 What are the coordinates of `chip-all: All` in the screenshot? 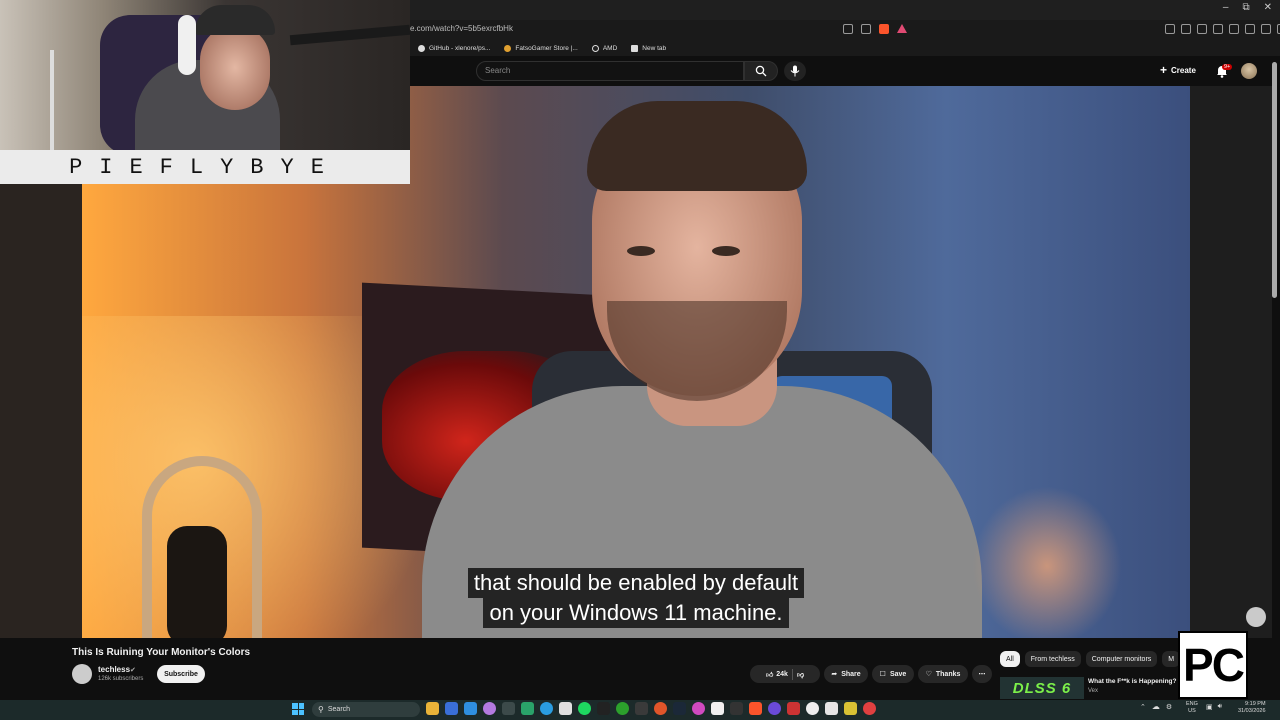 It's located at (1010, 659).